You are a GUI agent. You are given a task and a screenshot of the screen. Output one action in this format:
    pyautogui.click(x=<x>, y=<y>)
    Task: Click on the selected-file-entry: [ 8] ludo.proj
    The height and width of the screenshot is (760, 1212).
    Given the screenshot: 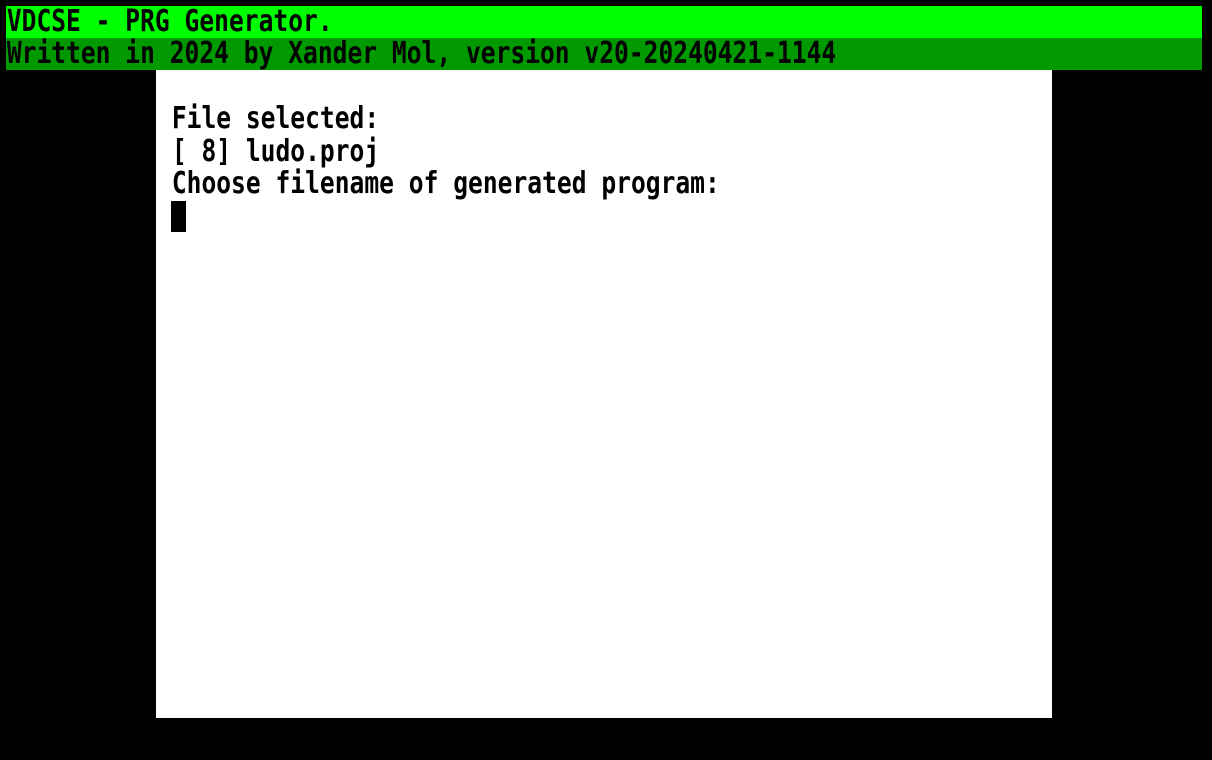 What is the action you would take?
    pyautogui.click(x=275, y=151)
    